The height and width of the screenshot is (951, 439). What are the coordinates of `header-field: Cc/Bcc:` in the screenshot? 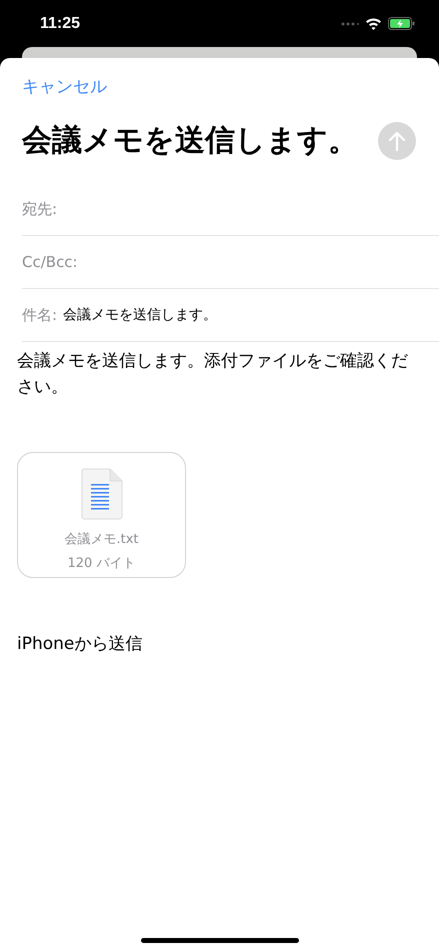 It's located at (230, 262).